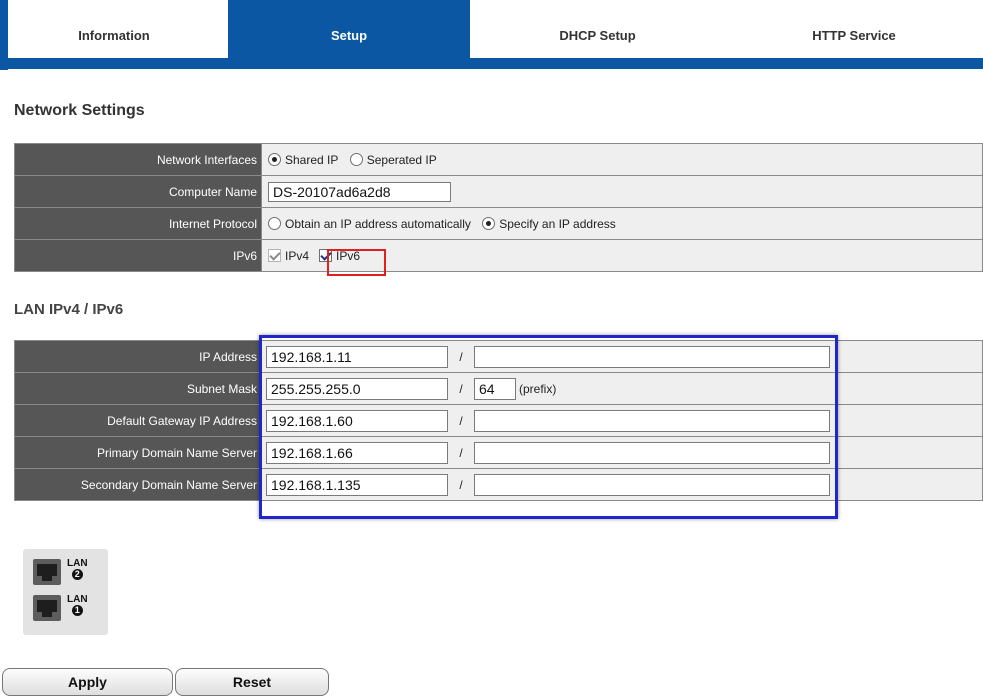  I want to click on ipv6-row: IPv6 IPv4 IPv6, so click(498, 255).